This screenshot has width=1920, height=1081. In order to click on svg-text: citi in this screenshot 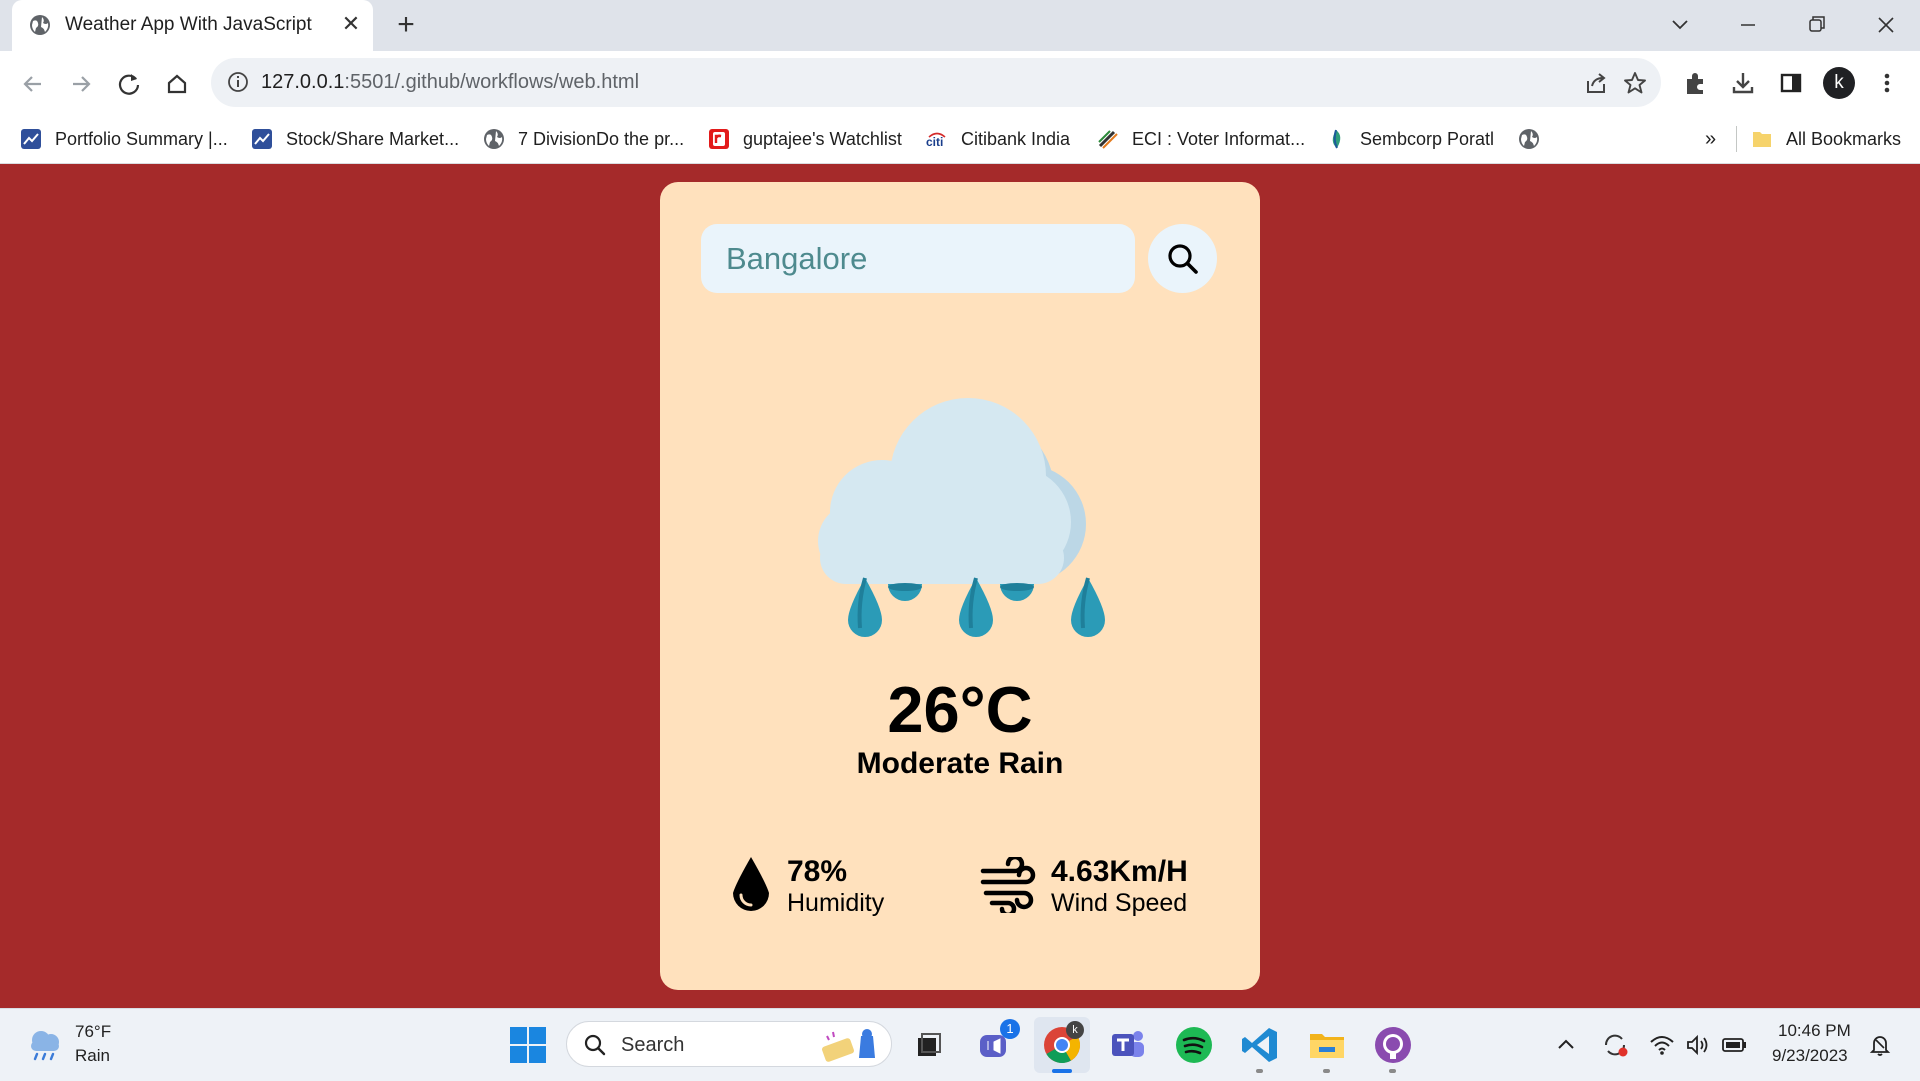, I will do `click(934, 142)`.